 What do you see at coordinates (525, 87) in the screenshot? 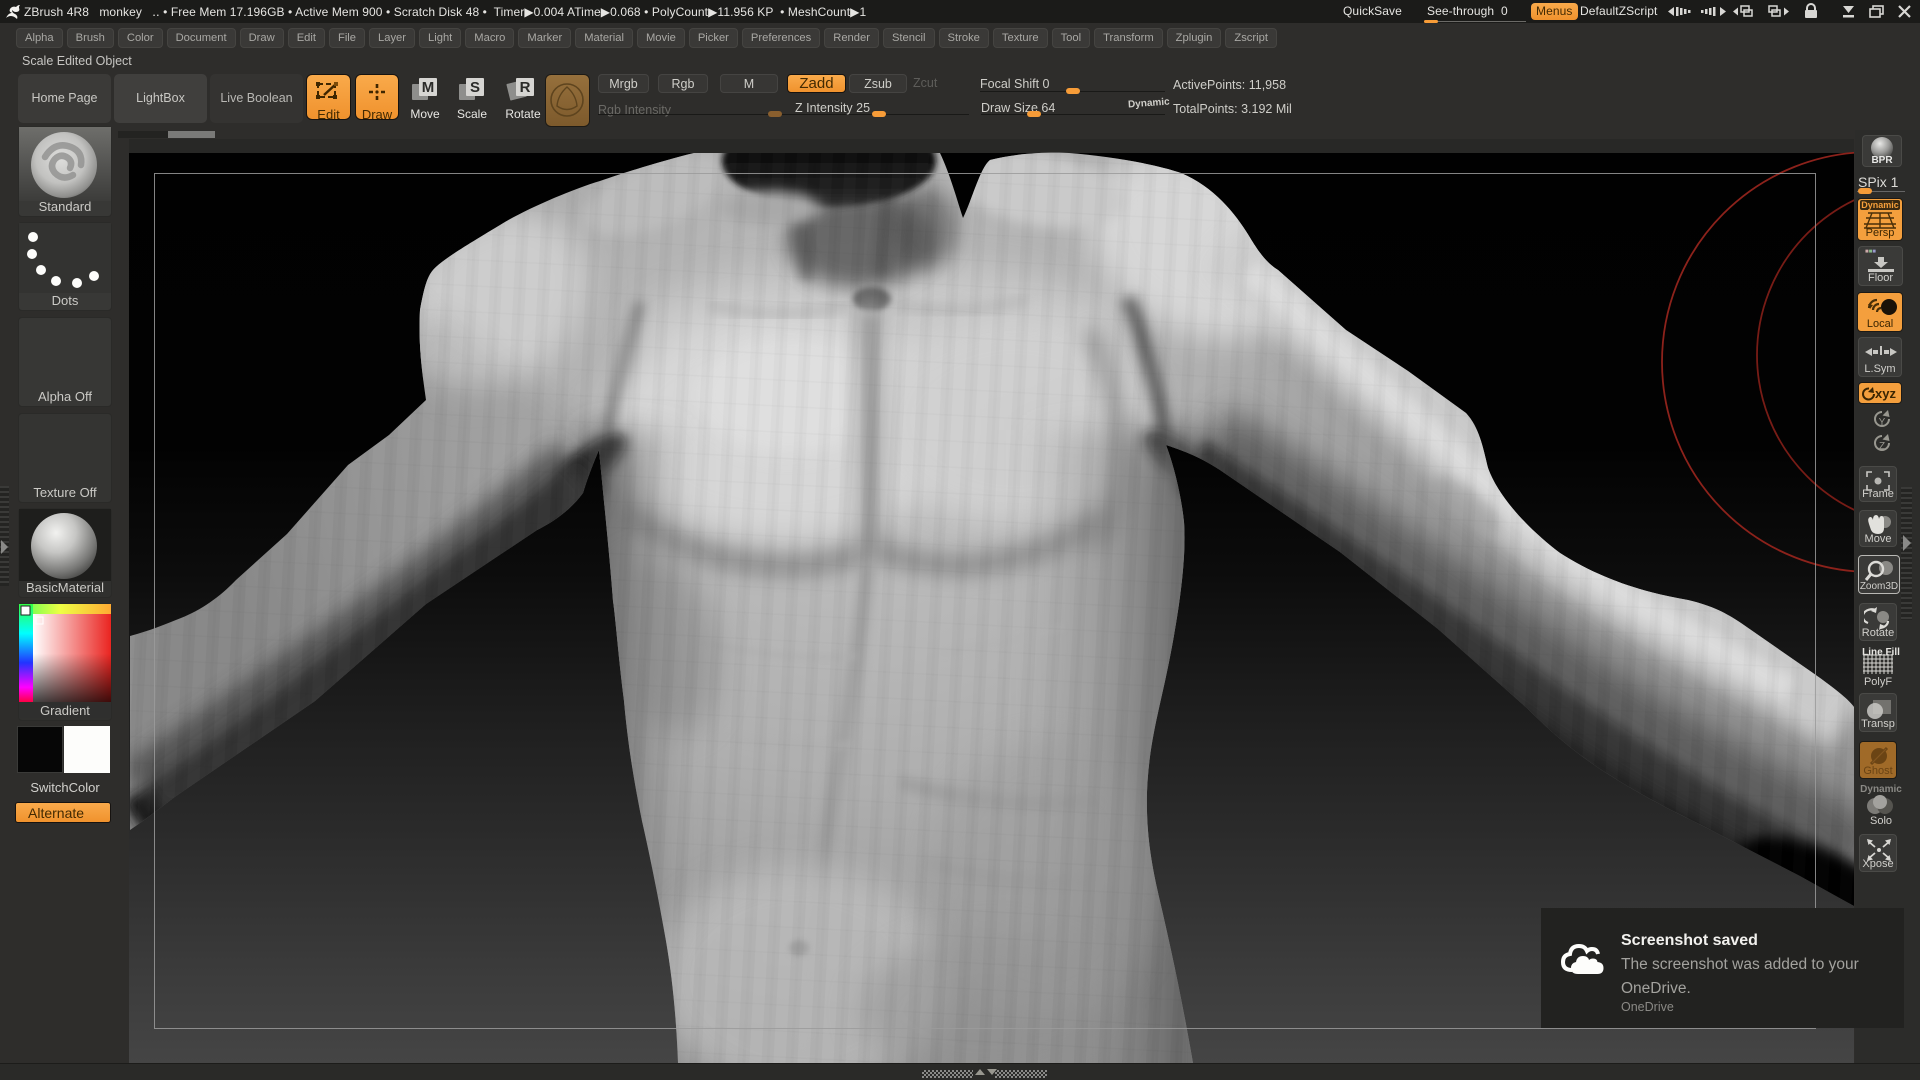
I see `svg-text: R` at bounding box center [525, 87].